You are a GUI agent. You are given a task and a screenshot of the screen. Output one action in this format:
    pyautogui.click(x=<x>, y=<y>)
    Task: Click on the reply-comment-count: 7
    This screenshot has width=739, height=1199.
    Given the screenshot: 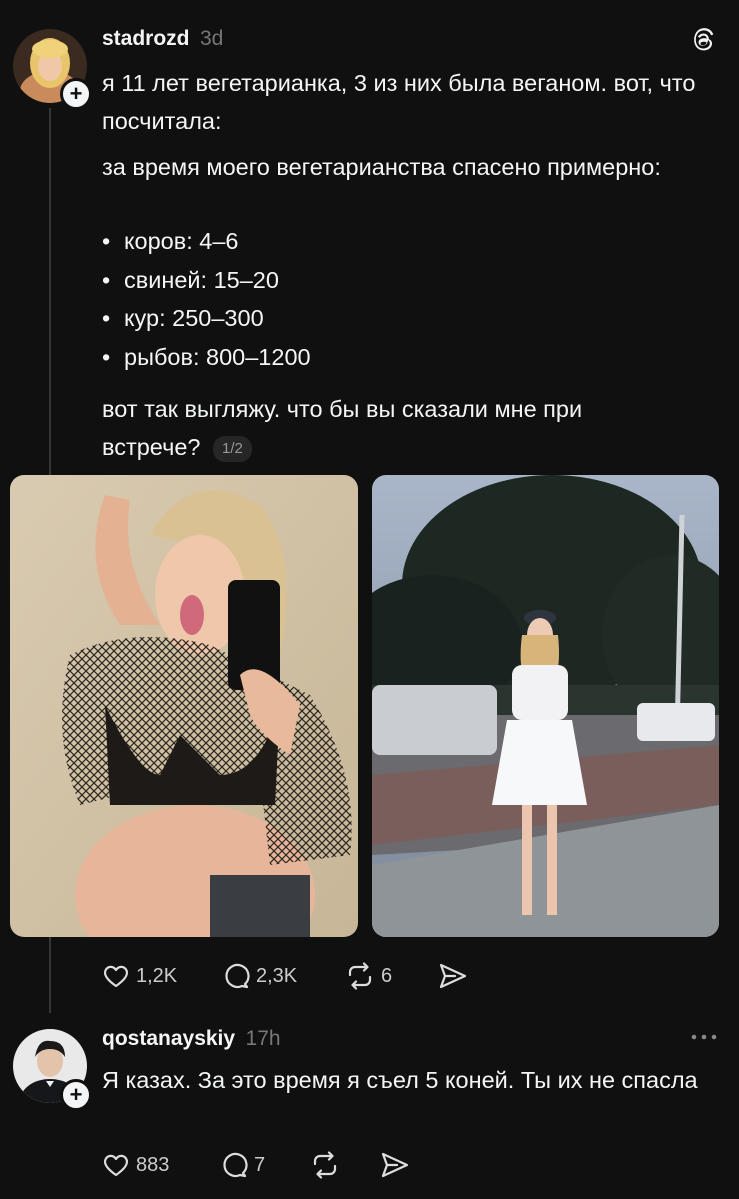 What is the action you would take?
    pyautogui.click(x=260, y=1164)
    